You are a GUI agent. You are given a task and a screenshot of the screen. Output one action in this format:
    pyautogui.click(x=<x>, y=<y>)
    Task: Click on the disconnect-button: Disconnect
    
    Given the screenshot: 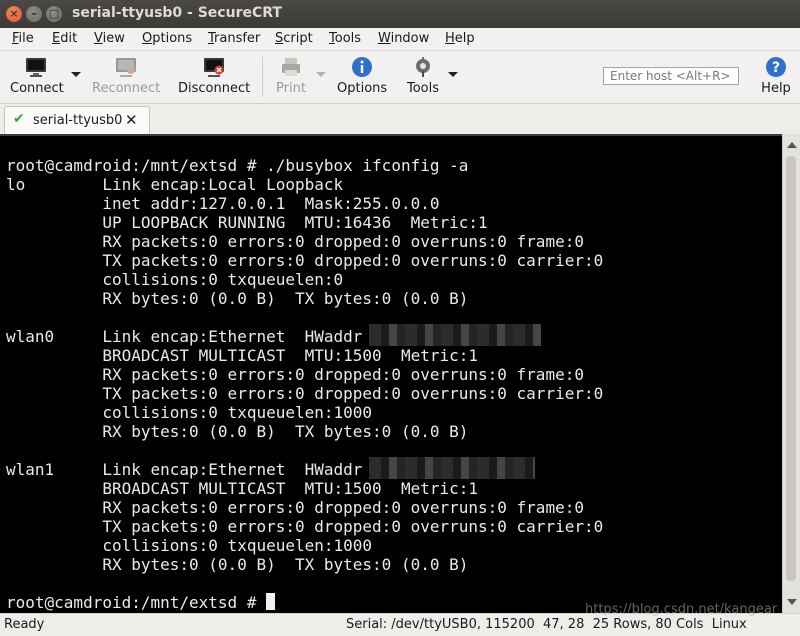 What is the action you would take?
    pyautogui.click(x=214, y=75)
    